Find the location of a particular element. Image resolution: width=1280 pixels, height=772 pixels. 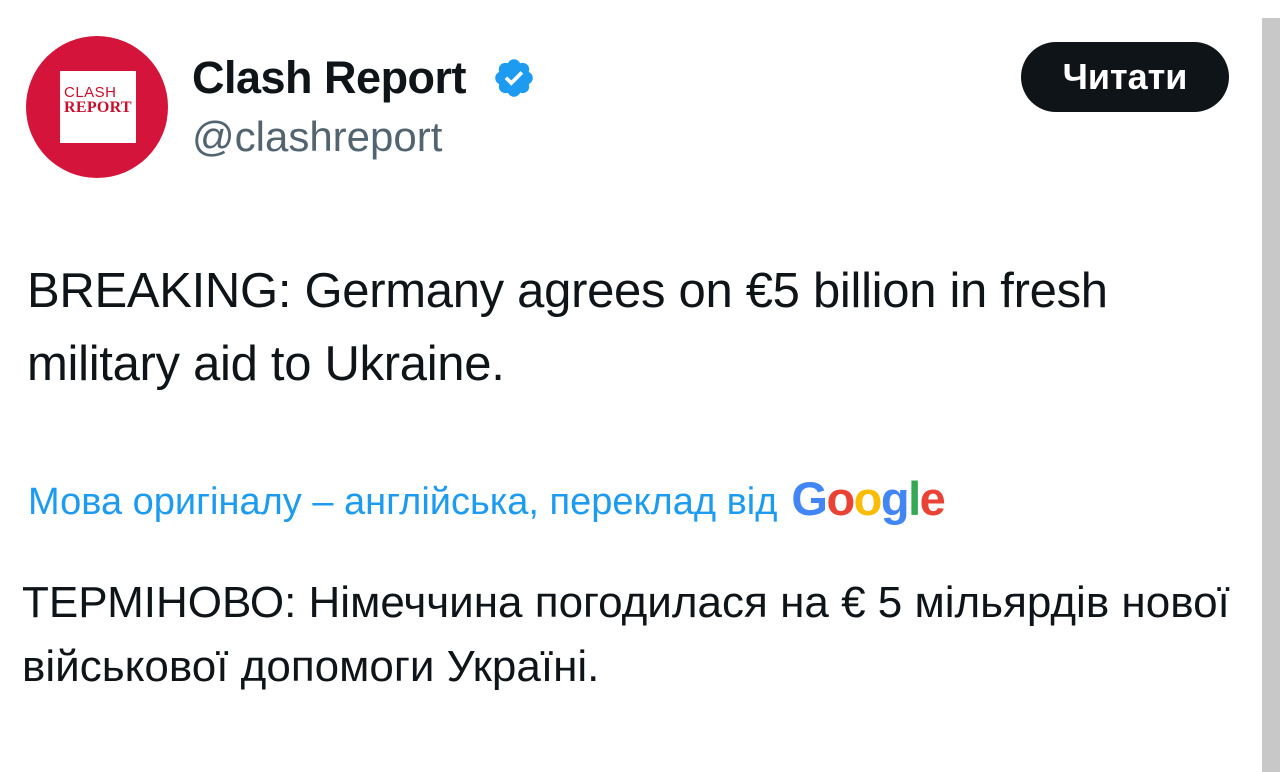

follow-button: Читати is located at coordinates (1125, 77).